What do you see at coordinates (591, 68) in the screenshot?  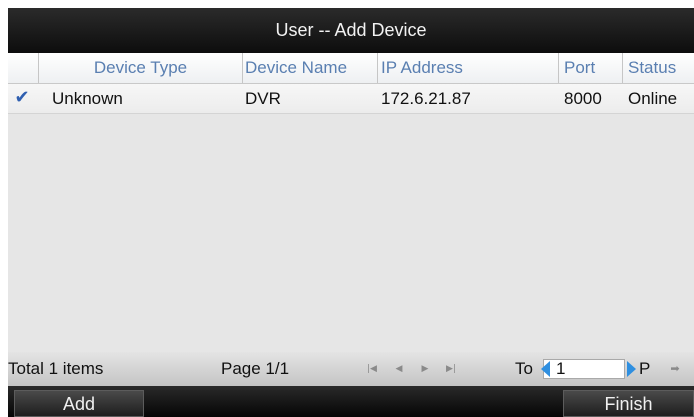 I see `column-header-port: Port` at bounding box center [591, 68].